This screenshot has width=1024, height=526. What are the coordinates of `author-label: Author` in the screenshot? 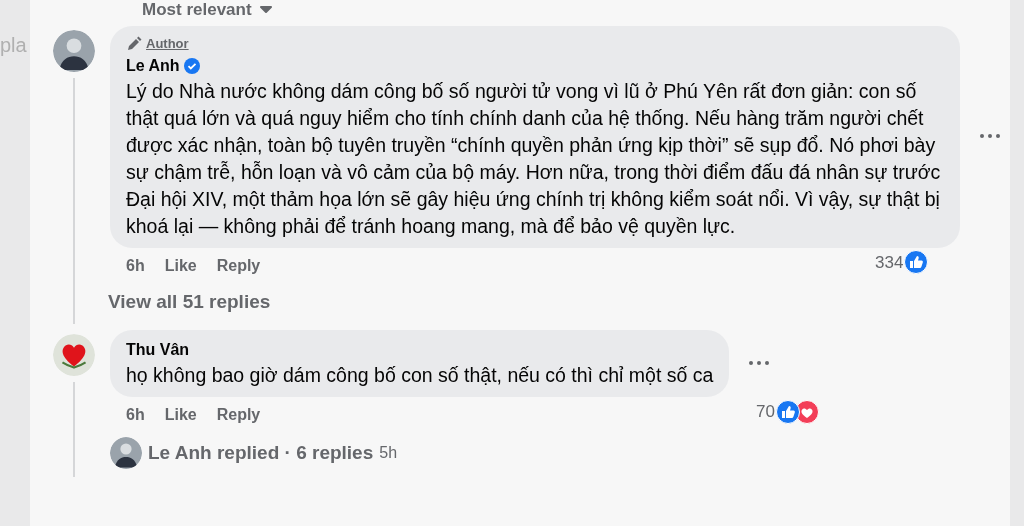 It's located at (167, 44).